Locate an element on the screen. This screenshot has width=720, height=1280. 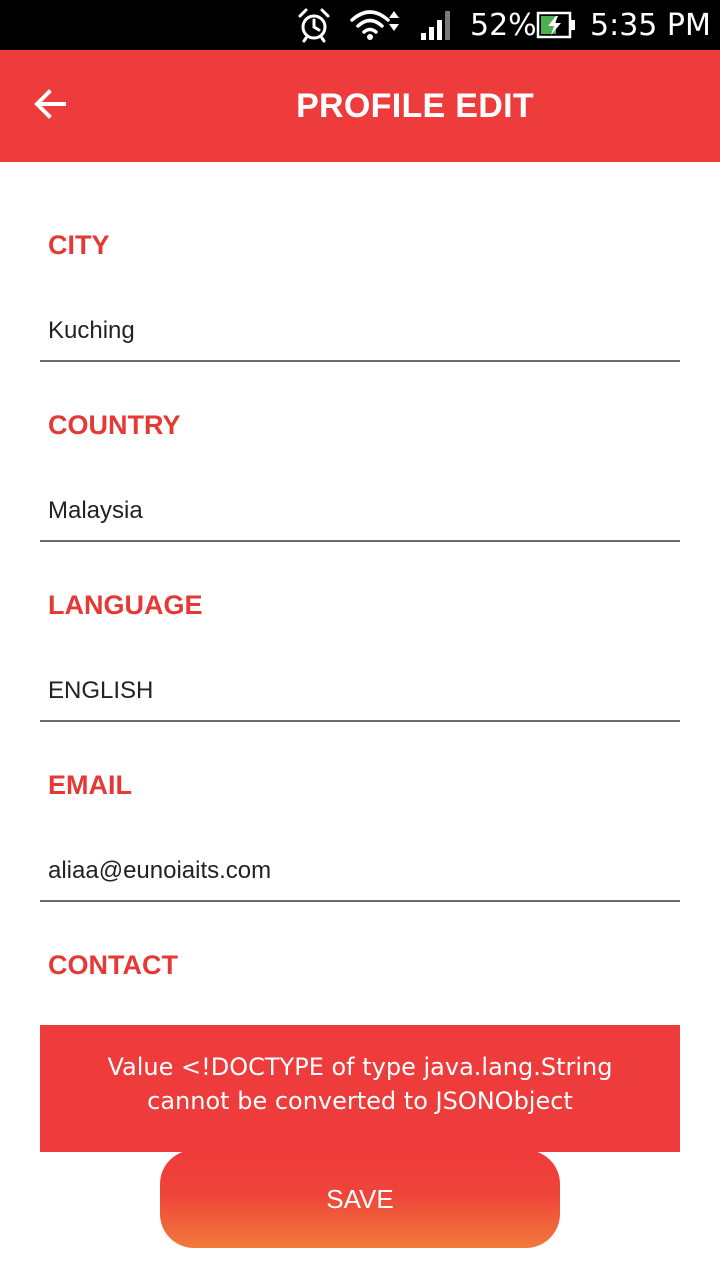
wifi-icon is located at coordinates (378, 25).